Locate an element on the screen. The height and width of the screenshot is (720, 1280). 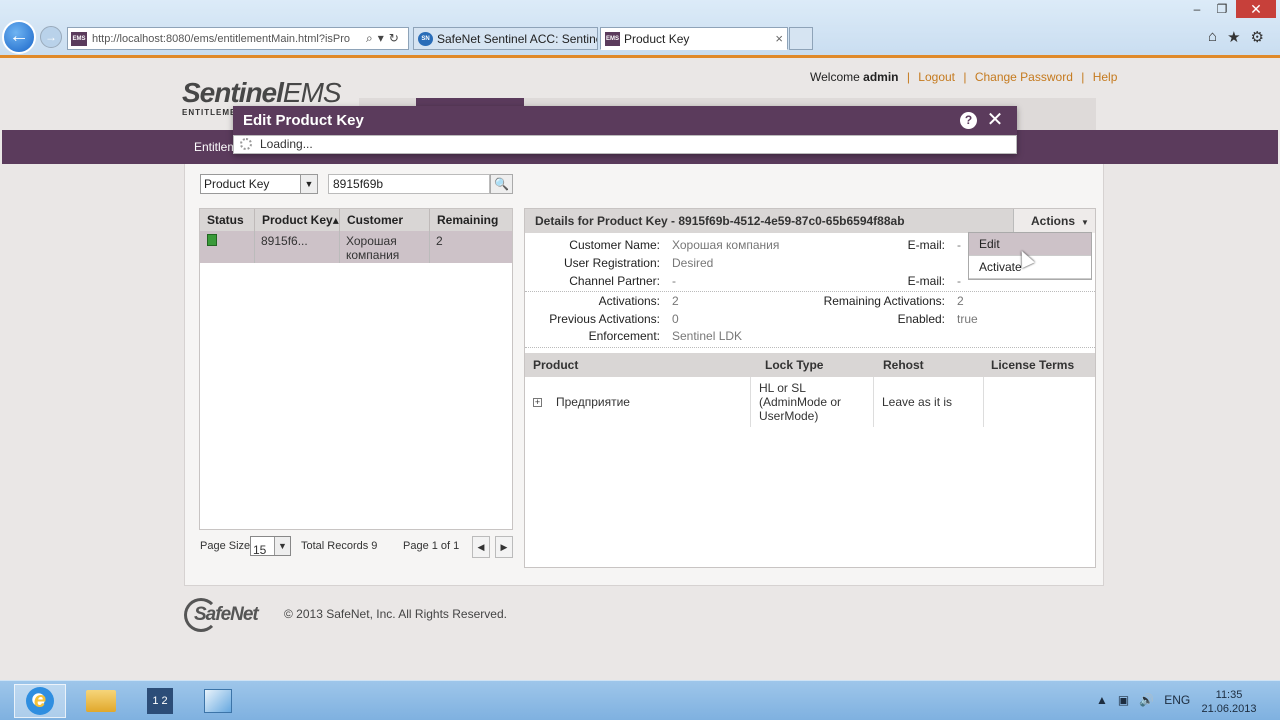
next-page-button: ▶ is located at coordinates (504, 547).